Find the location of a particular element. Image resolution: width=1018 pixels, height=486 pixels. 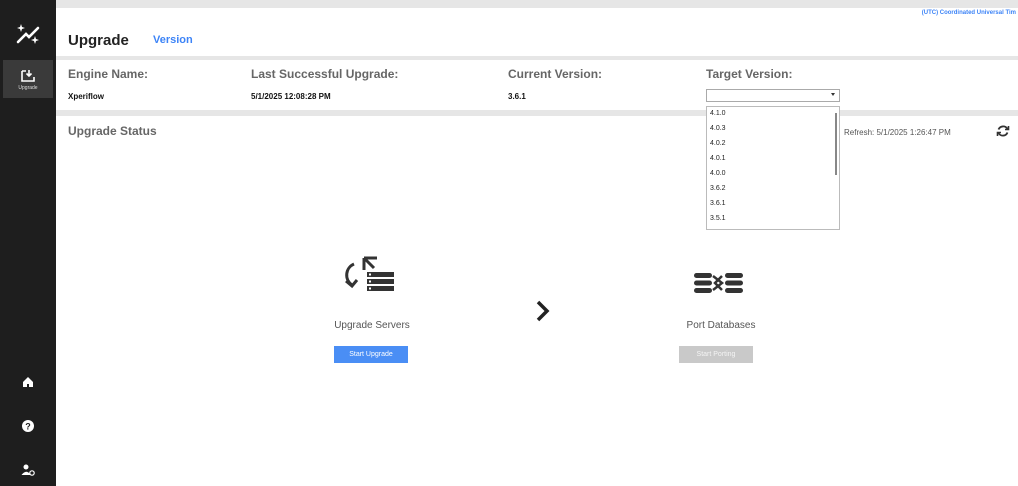

version-link: Version is located at coordinates (173, 40).